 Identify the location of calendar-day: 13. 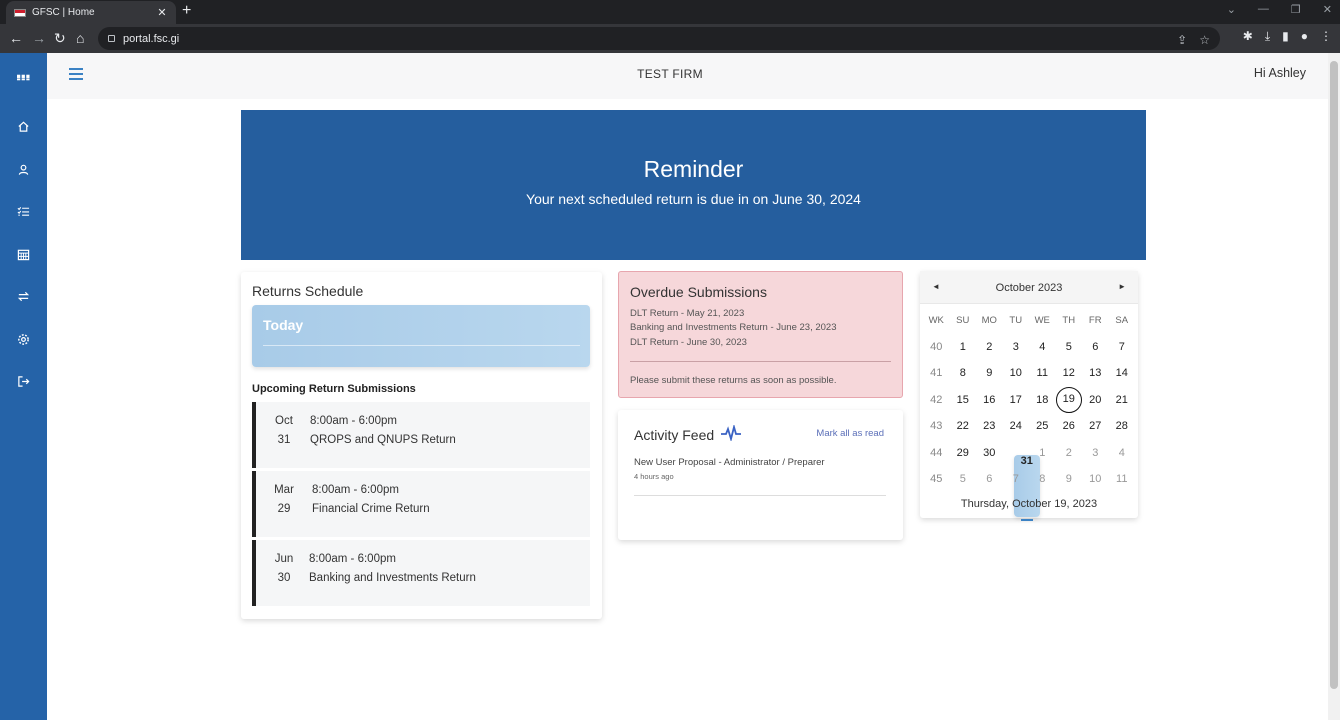
(1095, 373).